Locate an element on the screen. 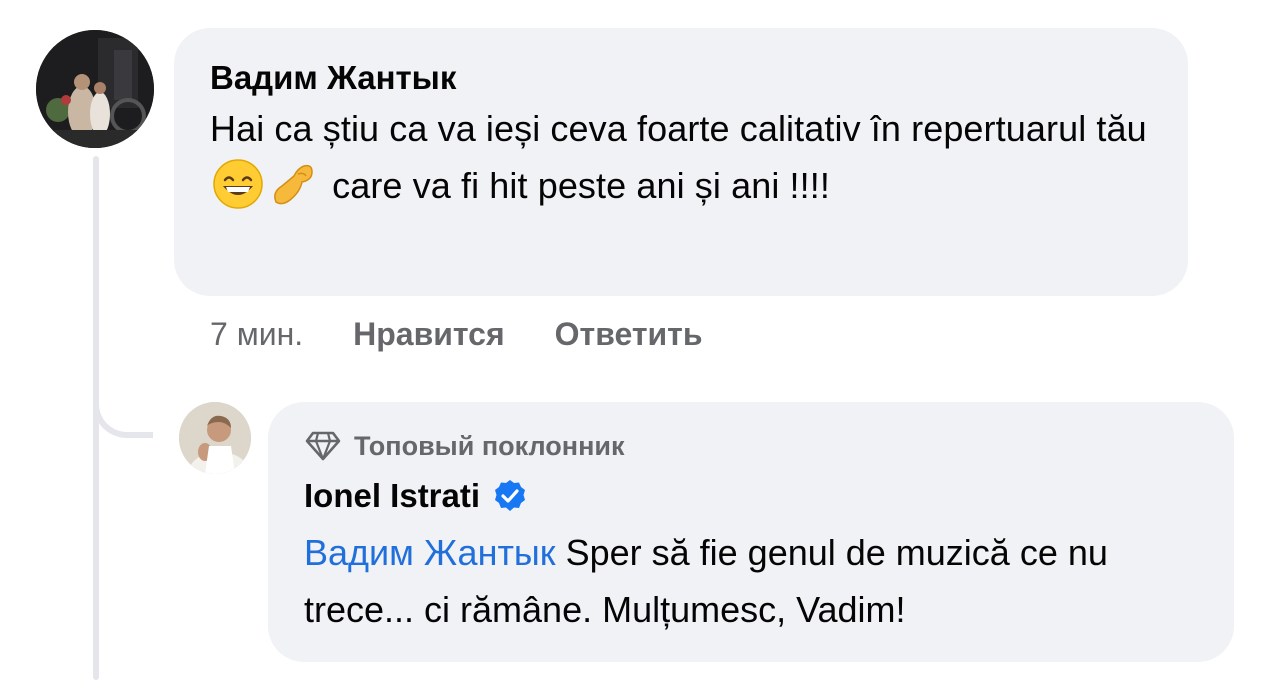 This screenshot has height=680, width=1280. pinching-hand-emoji-icon is located at coordinates (294, 184).